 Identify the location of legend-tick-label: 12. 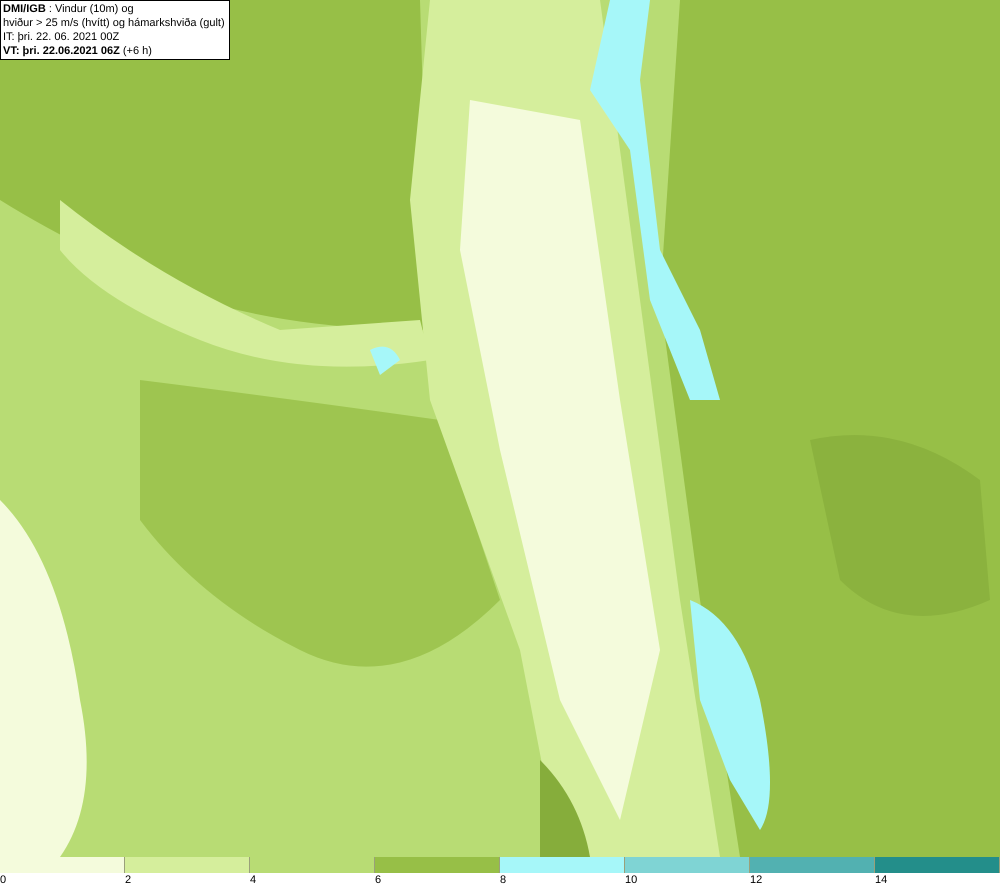
(756, 880).